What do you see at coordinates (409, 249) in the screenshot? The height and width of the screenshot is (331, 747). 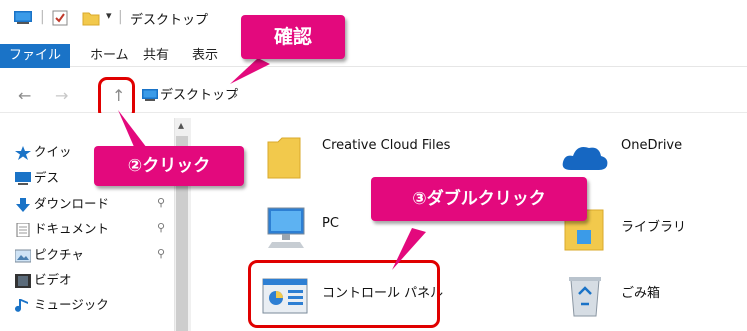 I see `double-click-arrow` at bounding box center [409, 249].